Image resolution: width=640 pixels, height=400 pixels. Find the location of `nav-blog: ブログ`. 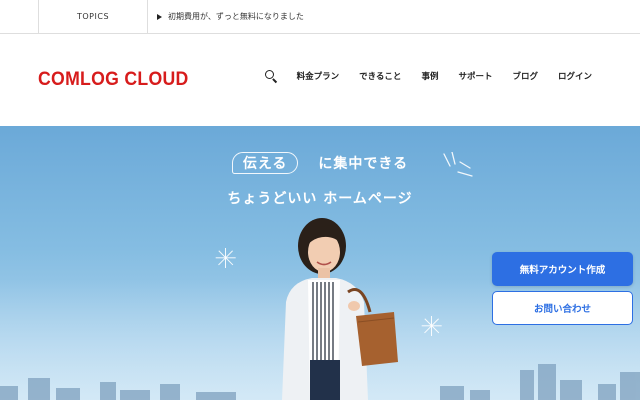

nav-blog: ブログ is located at coordinates (525, 76).